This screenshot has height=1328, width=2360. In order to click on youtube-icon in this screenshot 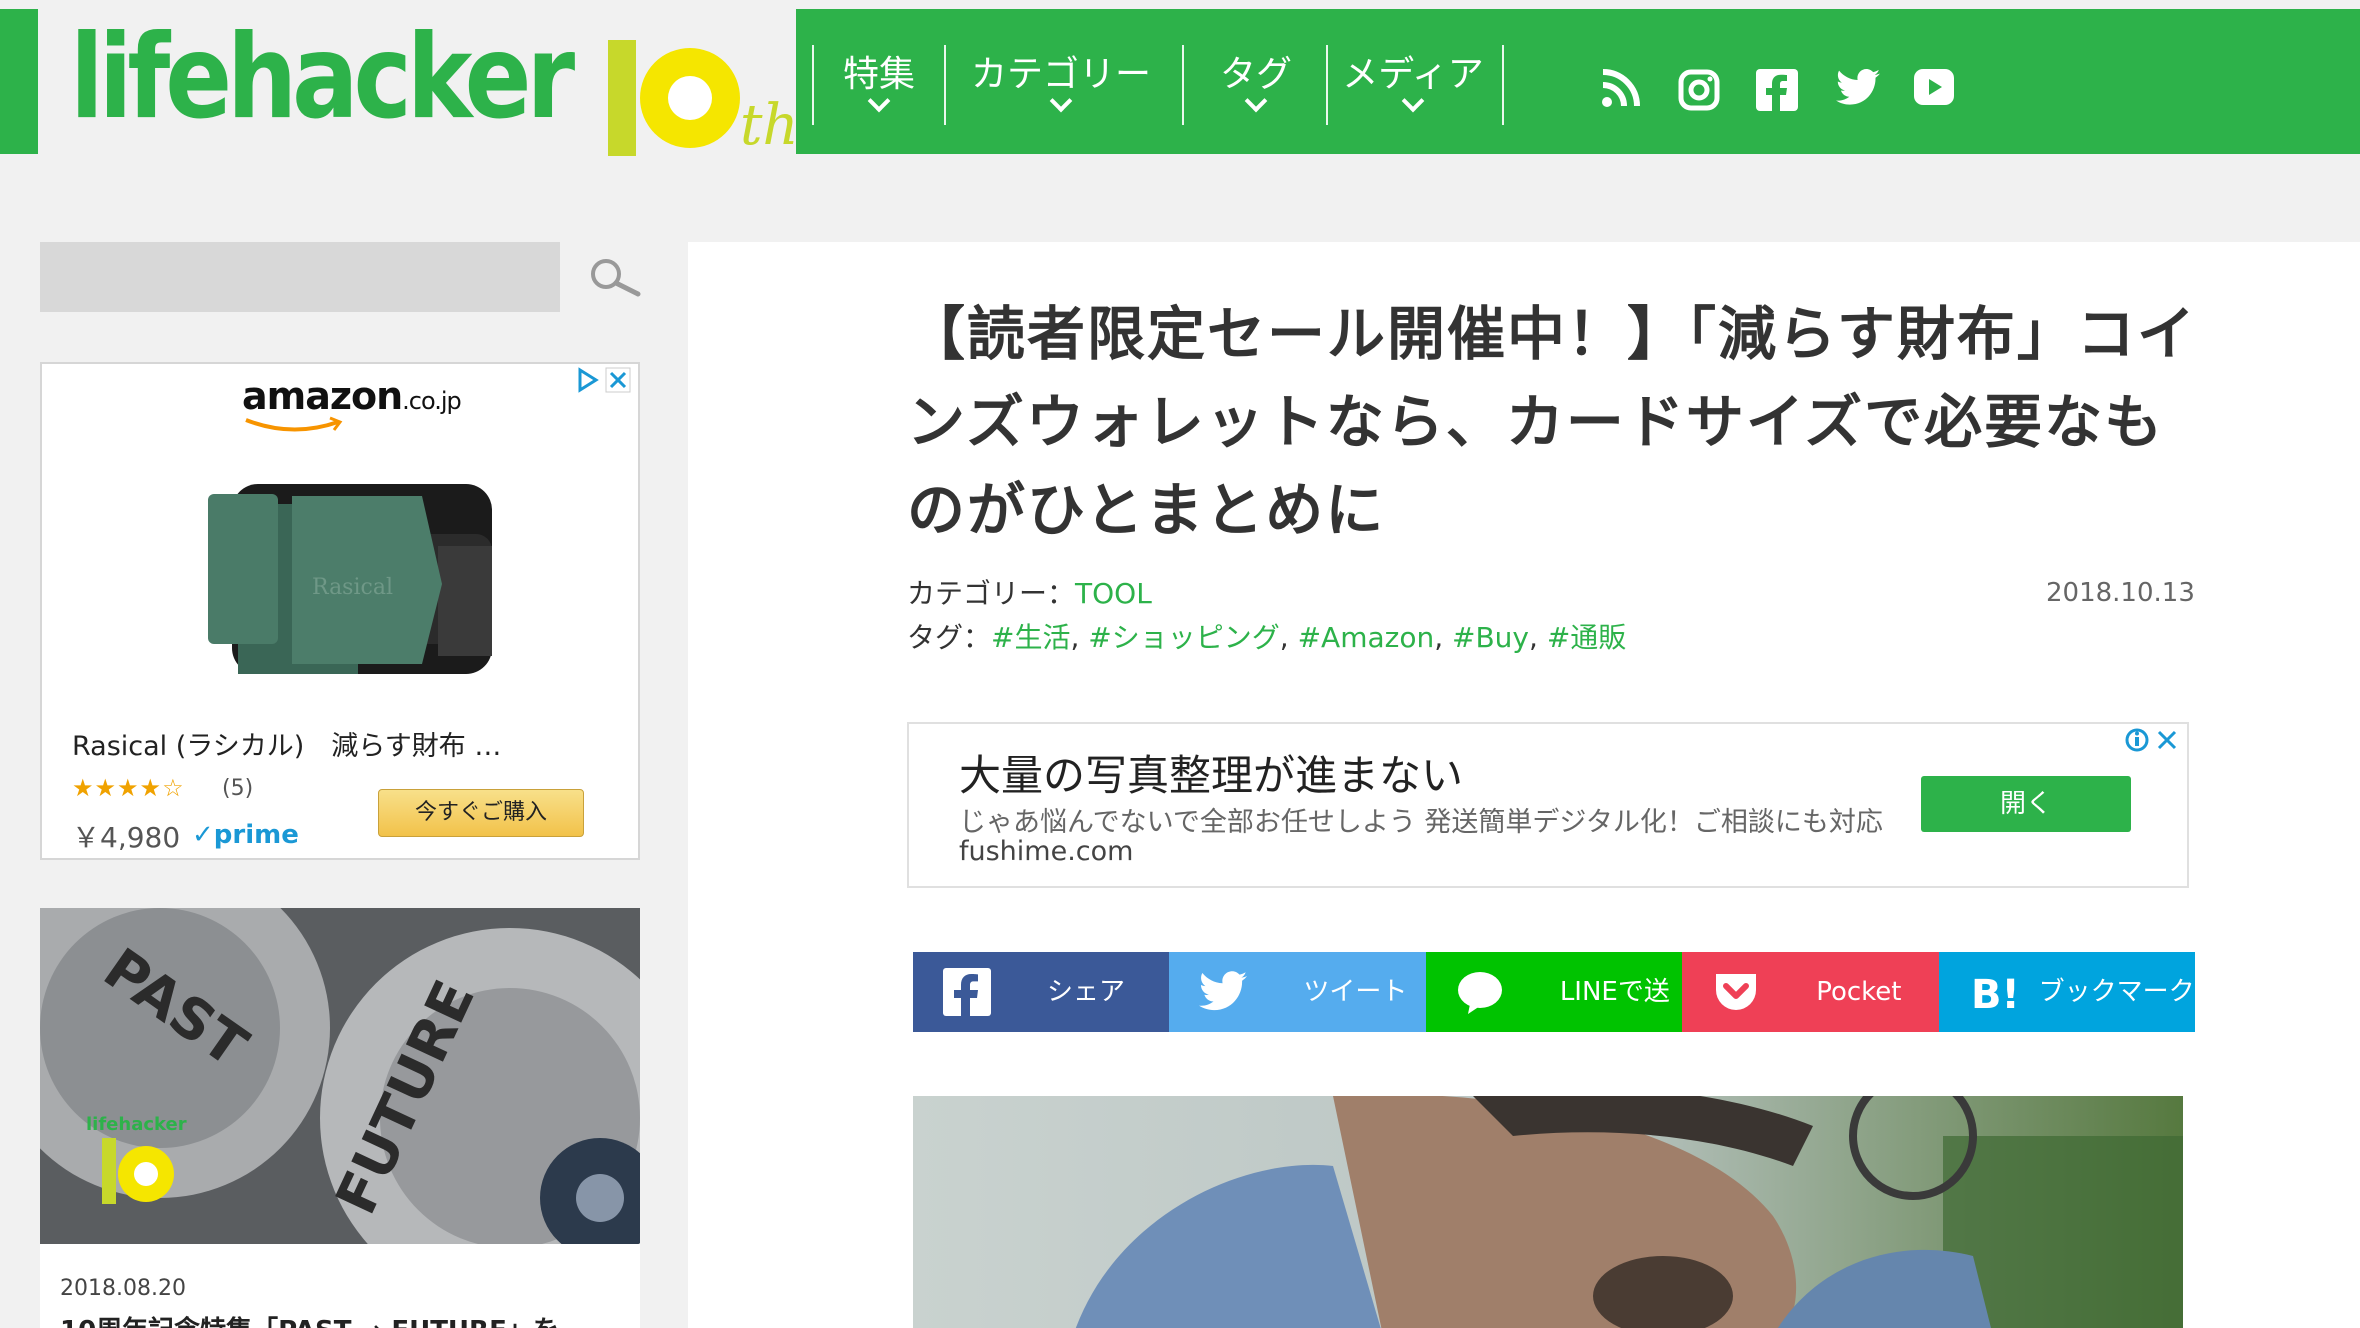, I will do `click(1934, 87)`.